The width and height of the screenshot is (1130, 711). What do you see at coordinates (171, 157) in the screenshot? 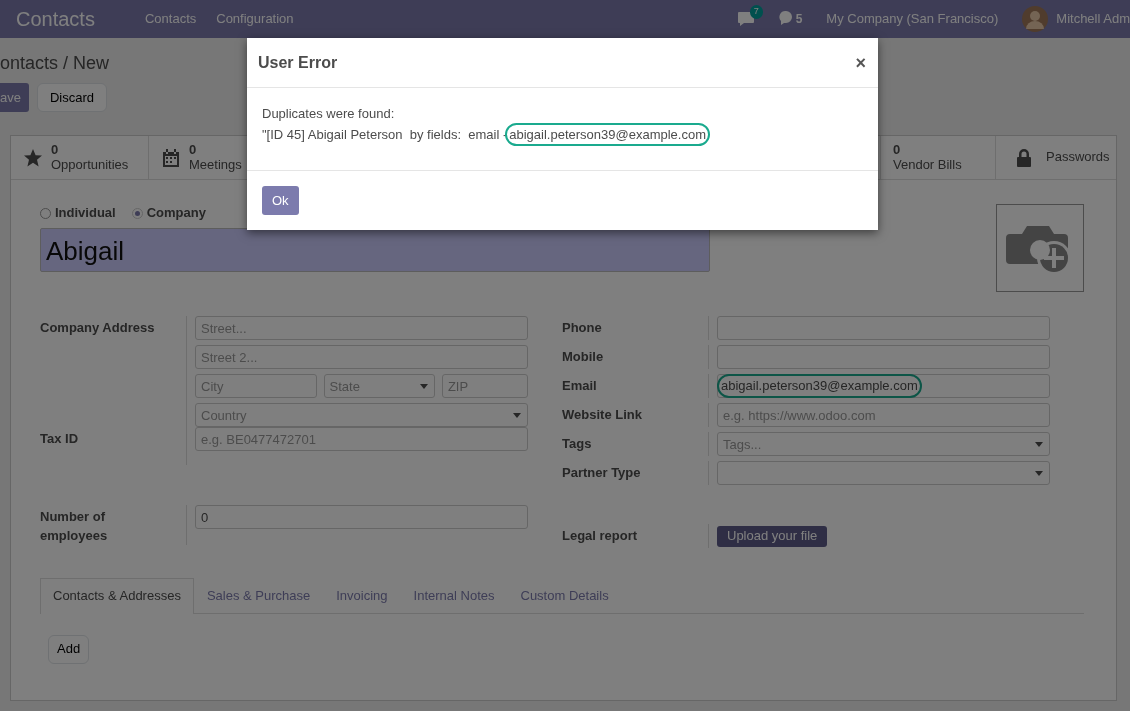
I see `calendar-icon` at bounding box center [171, 157].